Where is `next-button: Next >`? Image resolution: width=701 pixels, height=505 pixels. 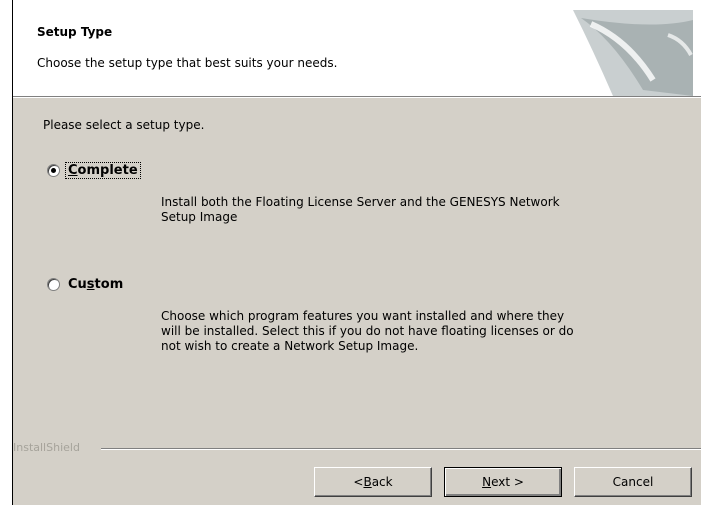 next-button: Next > is located at coordinates (503, 482).